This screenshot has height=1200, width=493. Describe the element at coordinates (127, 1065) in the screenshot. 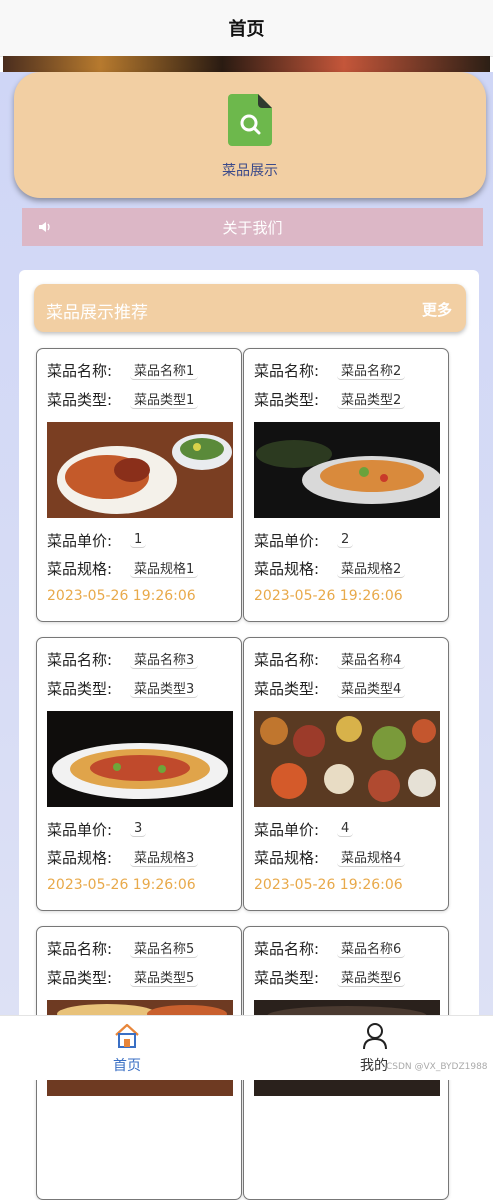

I see `tab-home: 首页` at that location.